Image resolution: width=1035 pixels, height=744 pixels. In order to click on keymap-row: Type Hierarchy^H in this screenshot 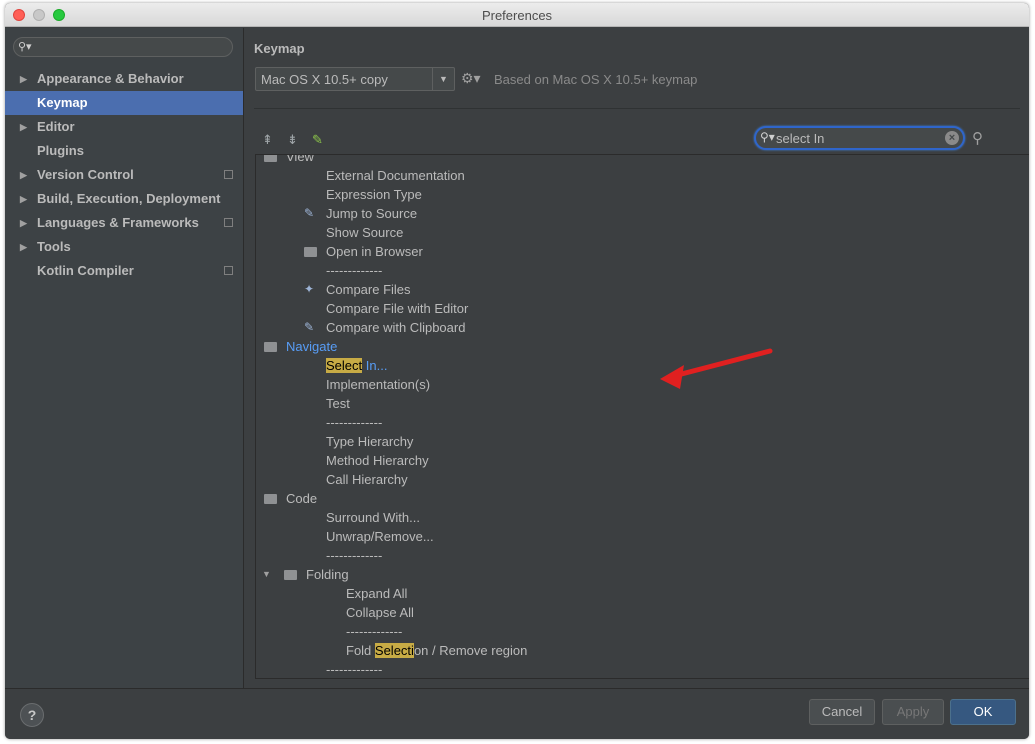, I will do `click(642, 441)`.